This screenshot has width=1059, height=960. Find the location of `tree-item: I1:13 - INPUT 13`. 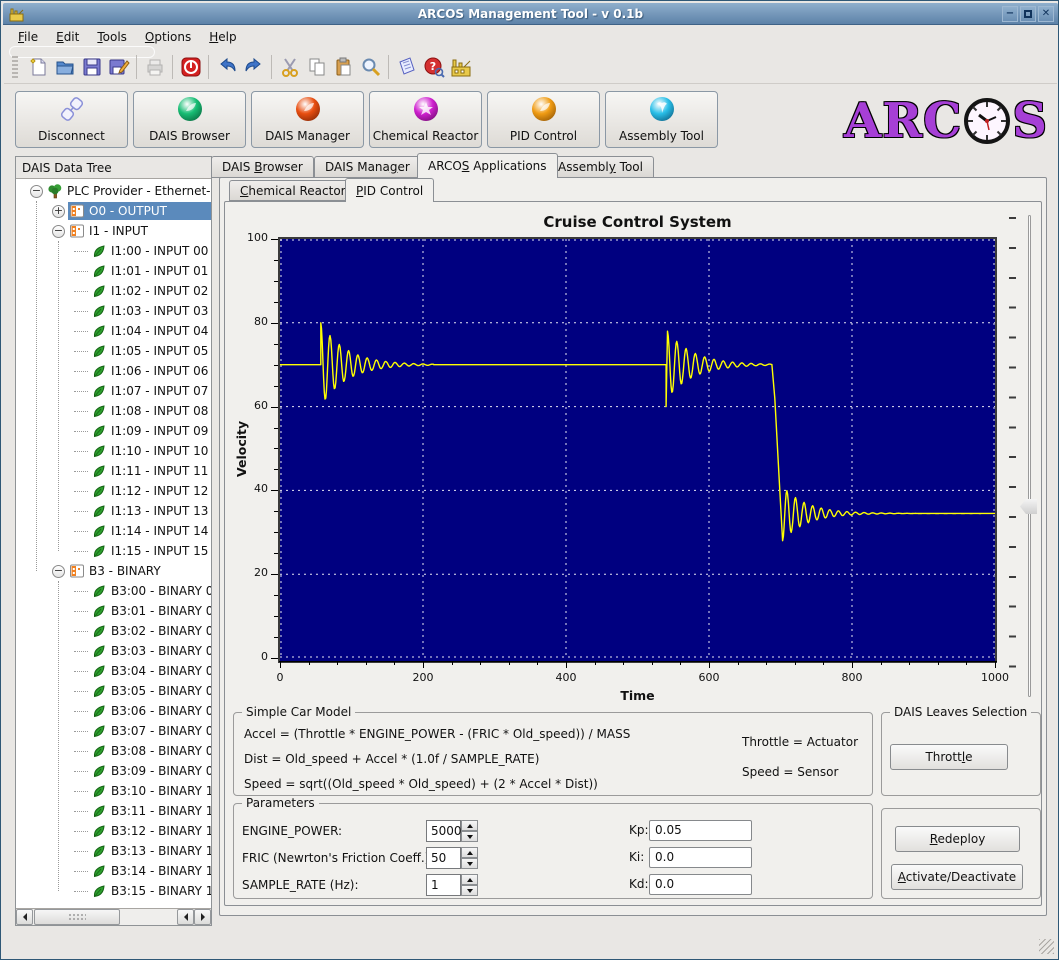

tree-item: I1:13 - INPUT 13 is located at coordinates (113, 511).